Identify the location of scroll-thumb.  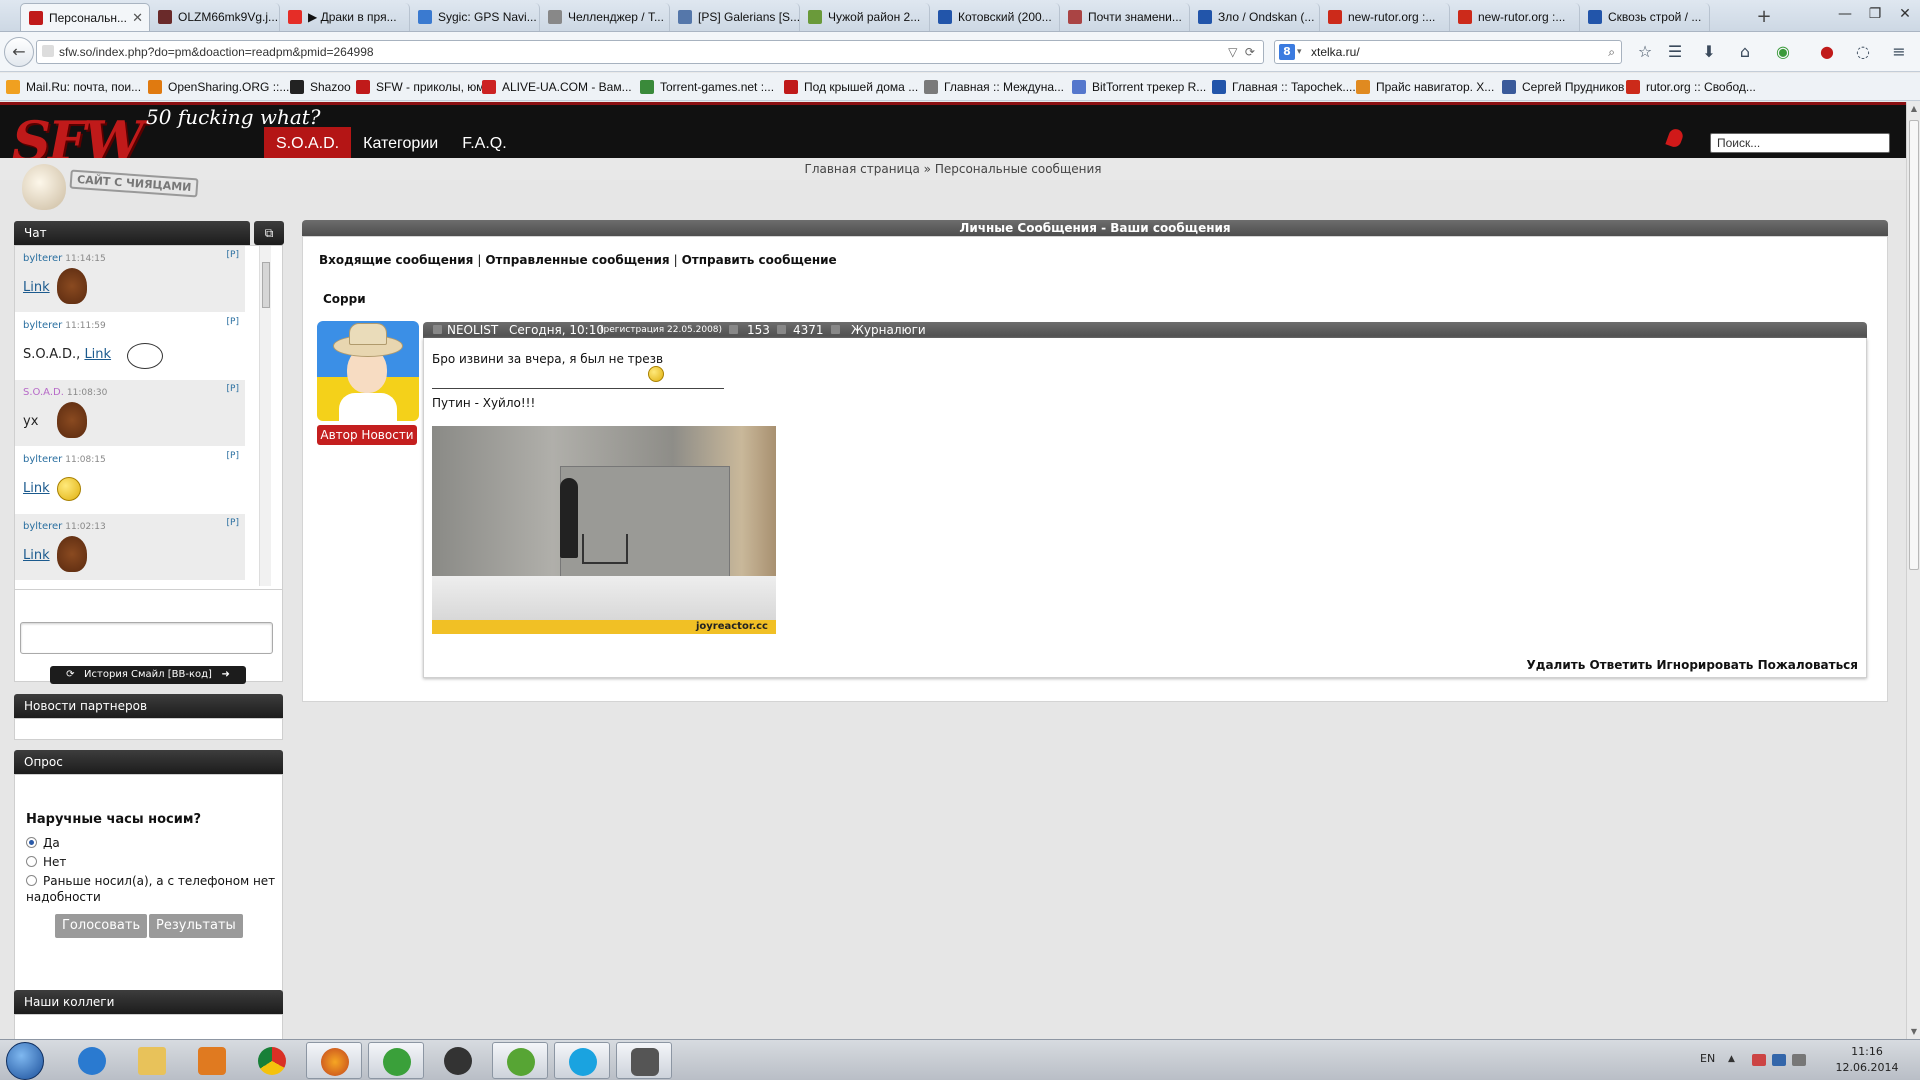
(1914, 345).